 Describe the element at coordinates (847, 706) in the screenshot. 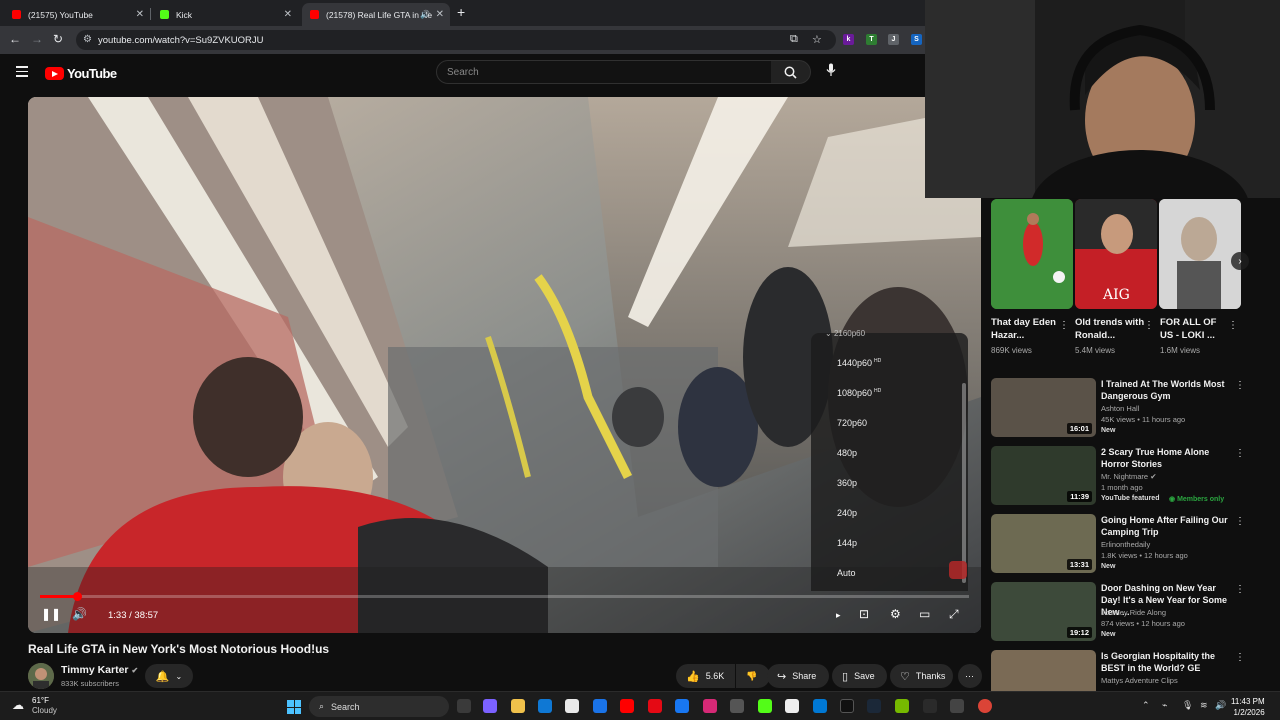

I see `tiktok-icon` at that location.